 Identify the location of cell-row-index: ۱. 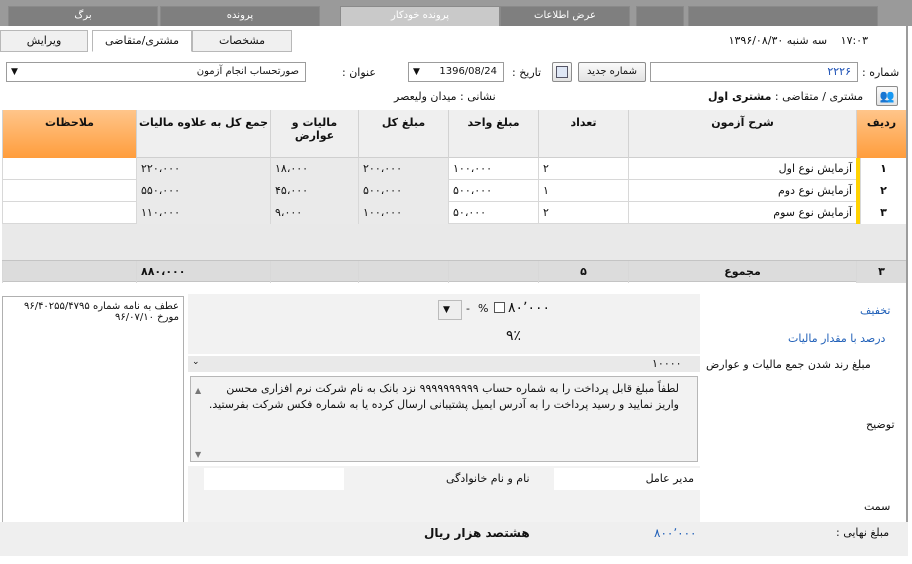
(883, 169).